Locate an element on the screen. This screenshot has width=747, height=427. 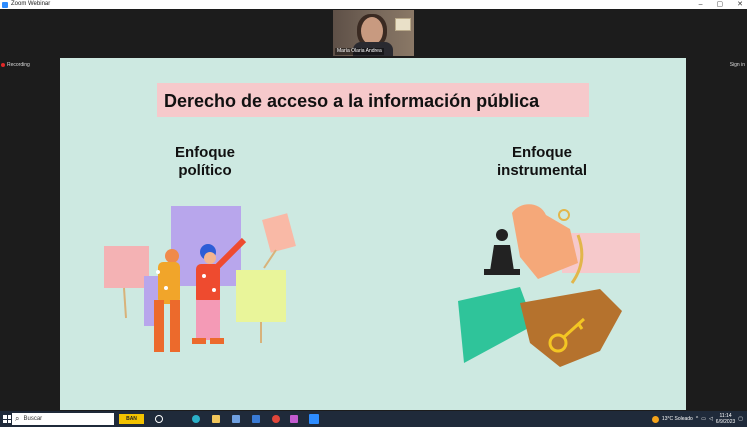
recording-indicator: Recording is located at coordinates (15, 65).